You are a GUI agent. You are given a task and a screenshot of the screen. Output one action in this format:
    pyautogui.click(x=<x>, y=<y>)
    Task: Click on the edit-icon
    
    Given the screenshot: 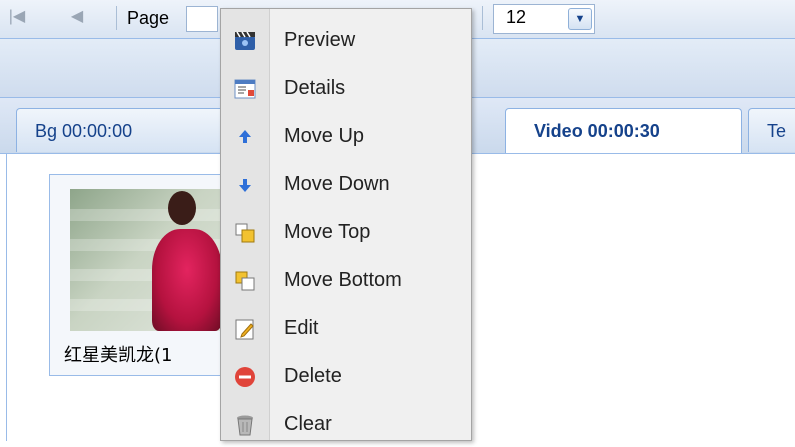 What is the action you would take?
    pyautogui.click(x=245, y=329)
    